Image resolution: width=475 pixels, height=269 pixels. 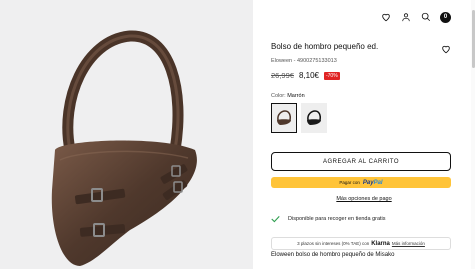 What do you see at coordinates (378, 182) in the screenshot?
I see `paypal-logo-pal: Pal` at bounding box center [378, 182].